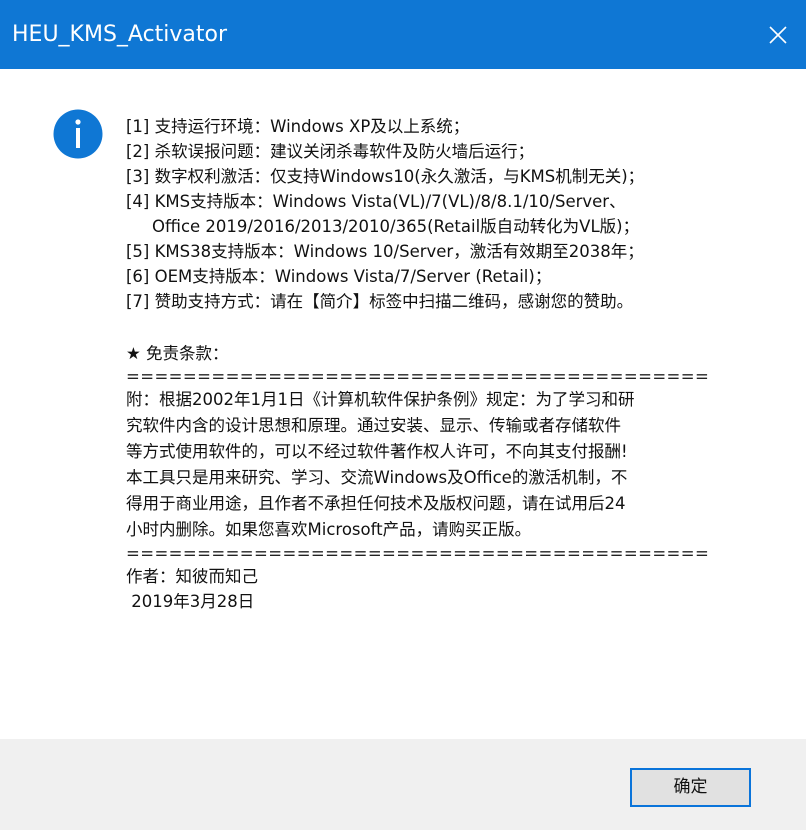 This screenshot has height=830, width=806. I want to click on disclaimer-line-5: 得用于商业用途，且作者不承担任何技术及版权问题，请在试用后24, so click(376, 503).